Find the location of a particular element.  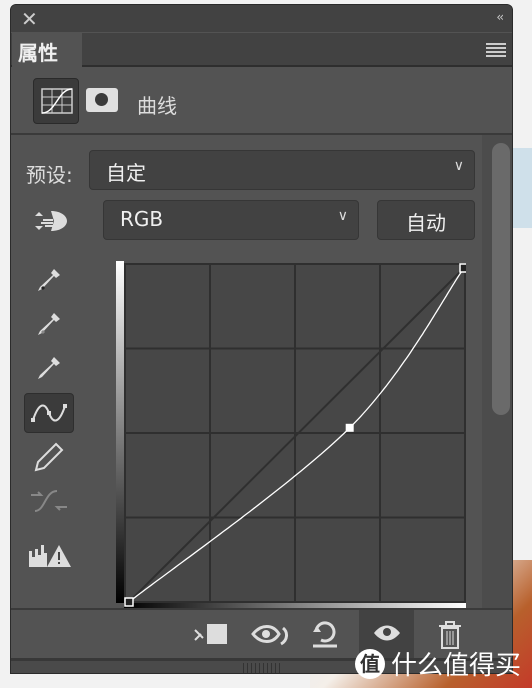

panel-titlebar: ✕ ‹‹ is located at coordinates (261, 18).